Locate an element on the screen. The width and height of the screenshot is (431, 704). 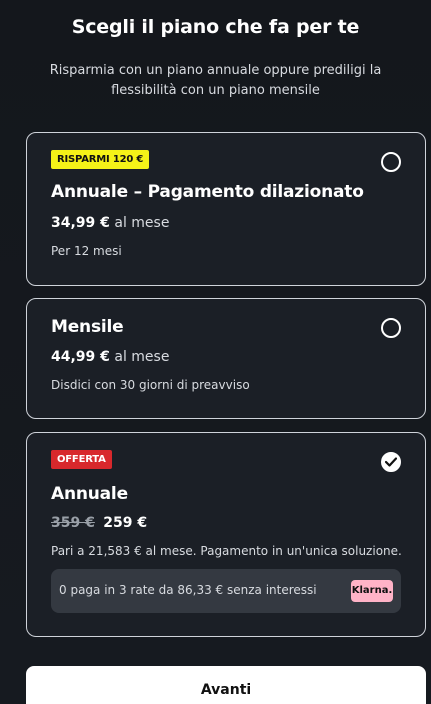
plan-note: Disdici con 30 giorni di preavviso is located at coordinates (150, 385).